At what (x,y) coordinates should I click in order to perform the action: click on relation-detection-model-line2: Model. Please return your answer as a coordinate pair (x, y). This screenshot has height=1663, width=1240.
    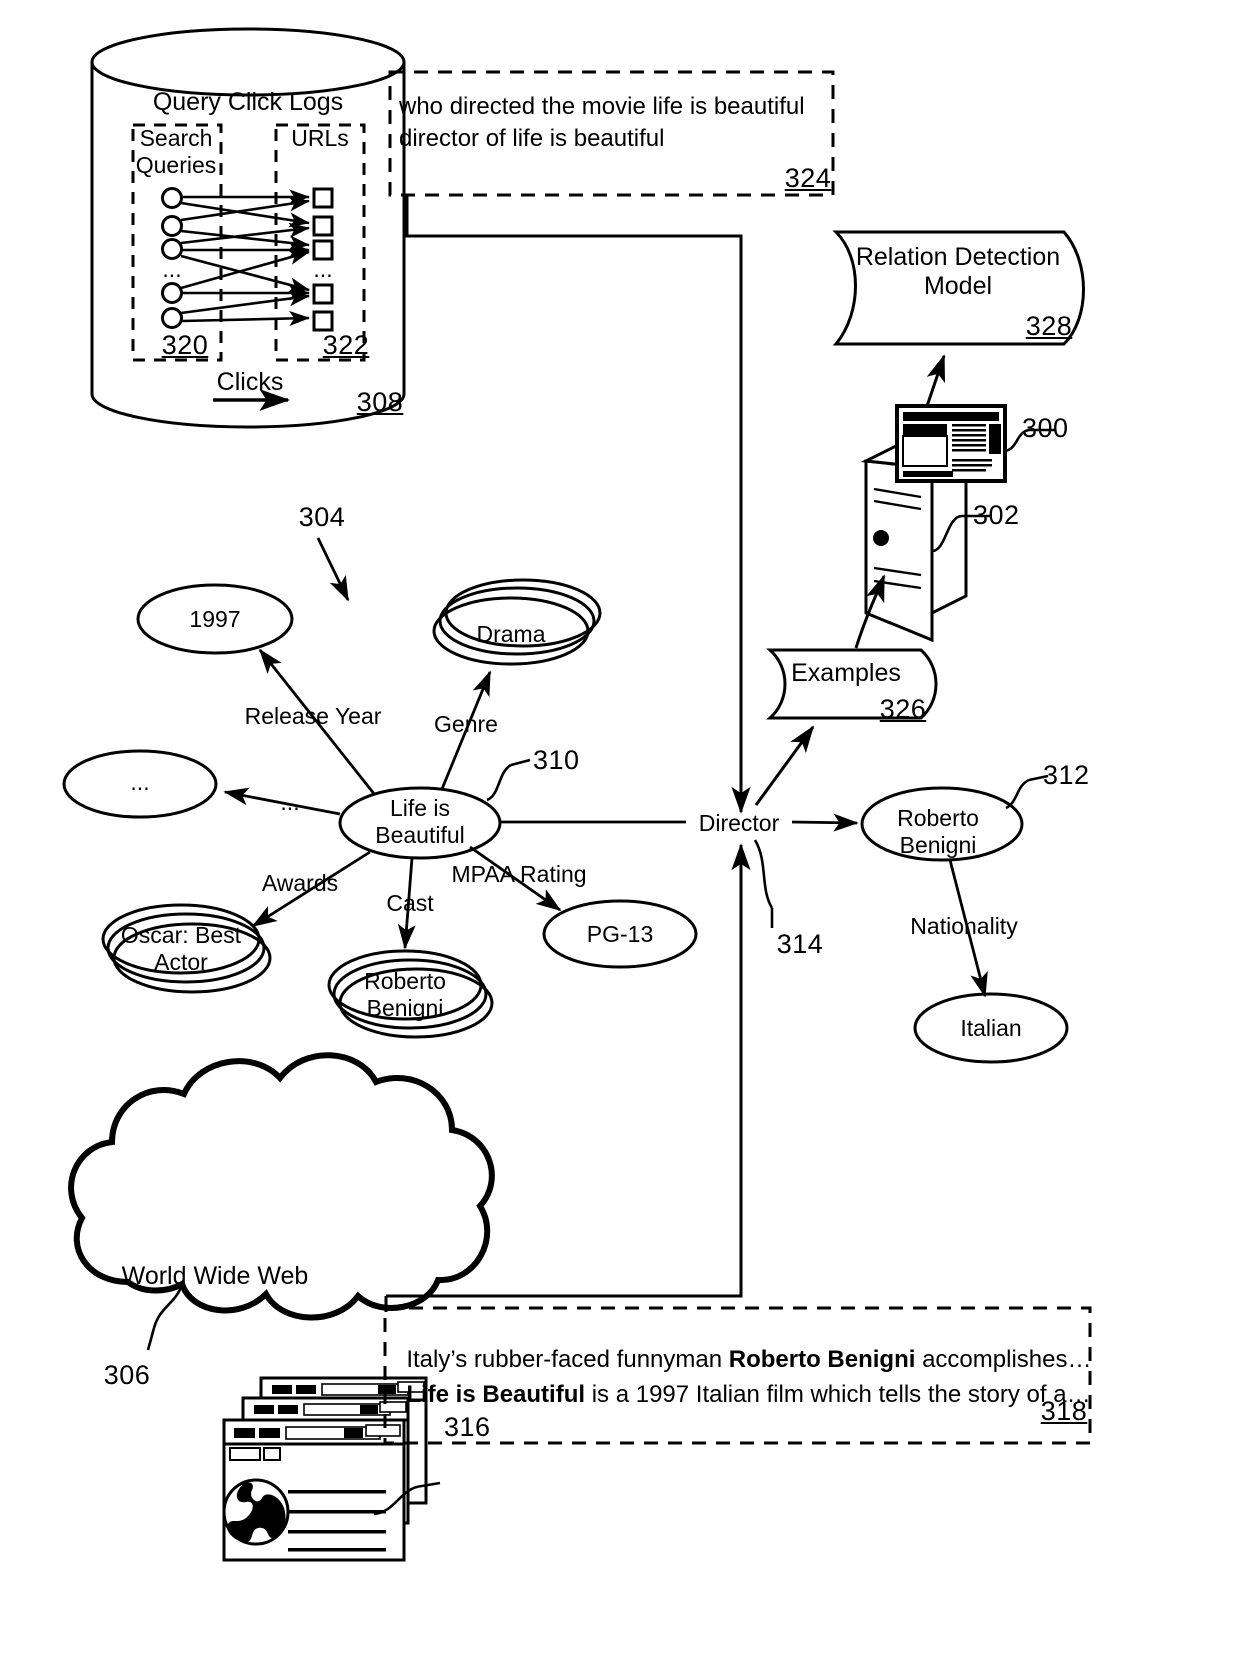
    Looking at the image, I should click on (958, 286).